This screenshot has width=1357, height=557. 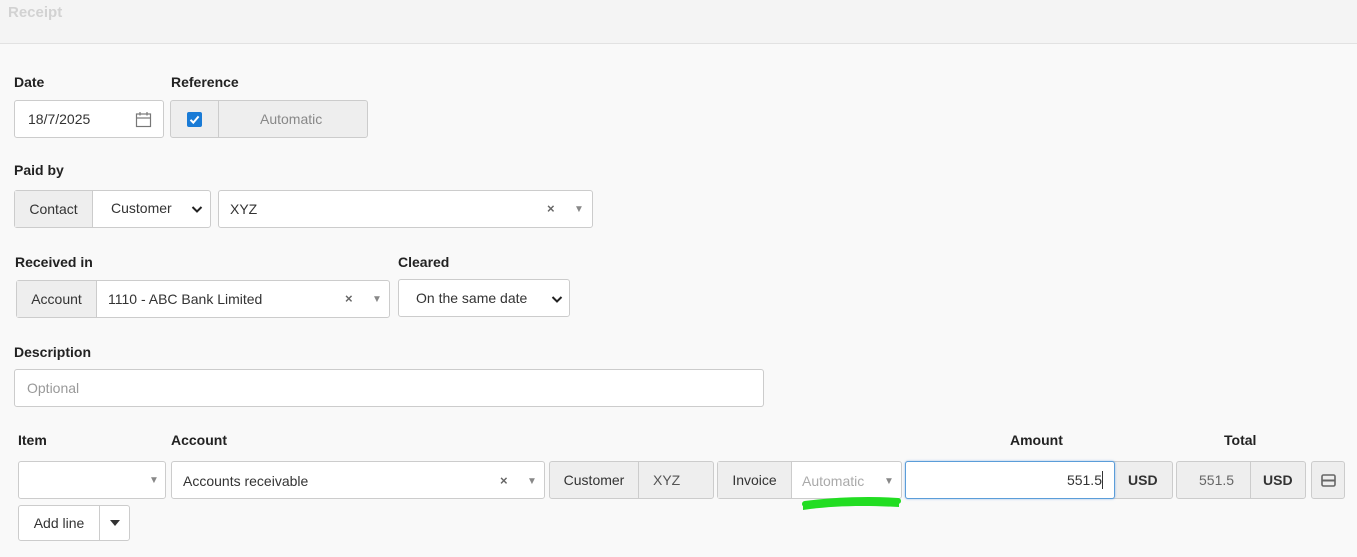 I want to click on reference-checkbox-wrapper, so click(x=195, y=119).